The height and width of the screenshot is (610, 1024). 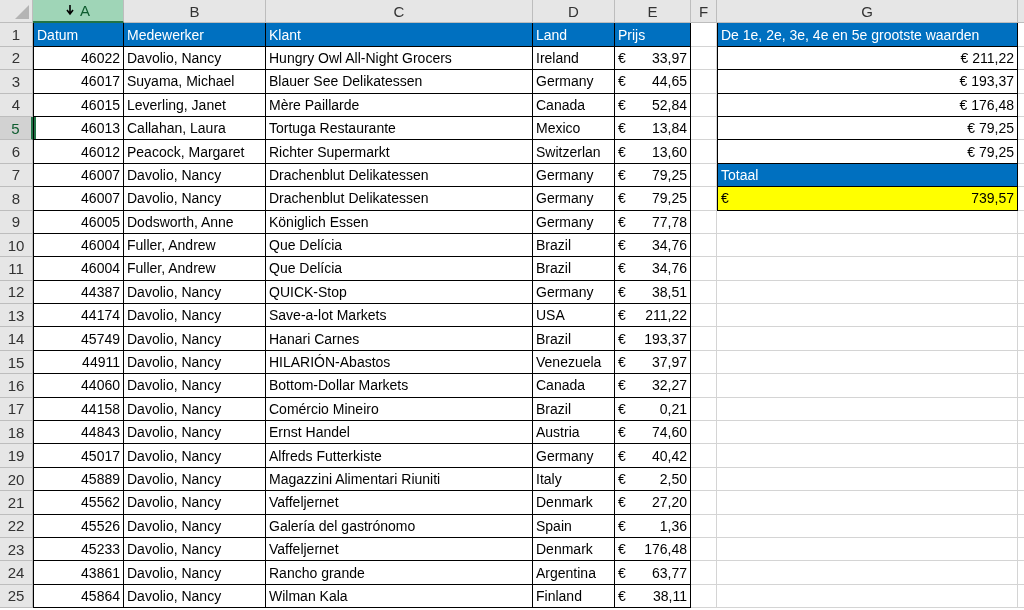 What do you see at coordinates (195, 12) in the screenshot?
I see `column-header: B` at bounding box center [195, 12].